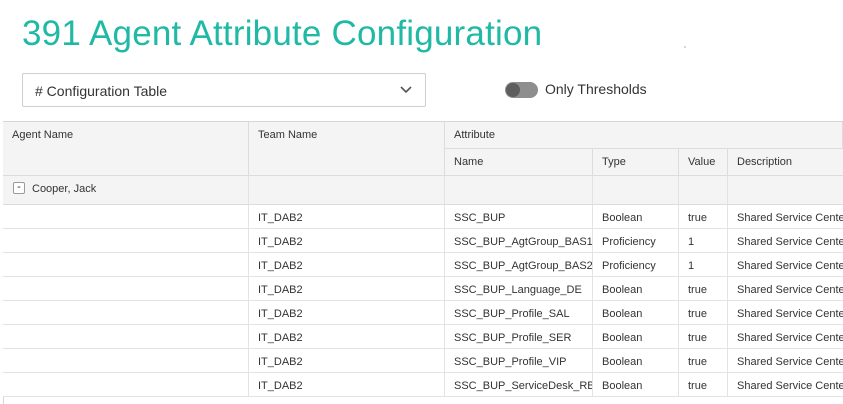  I want to click on toggle-knob, so click(513, 90).